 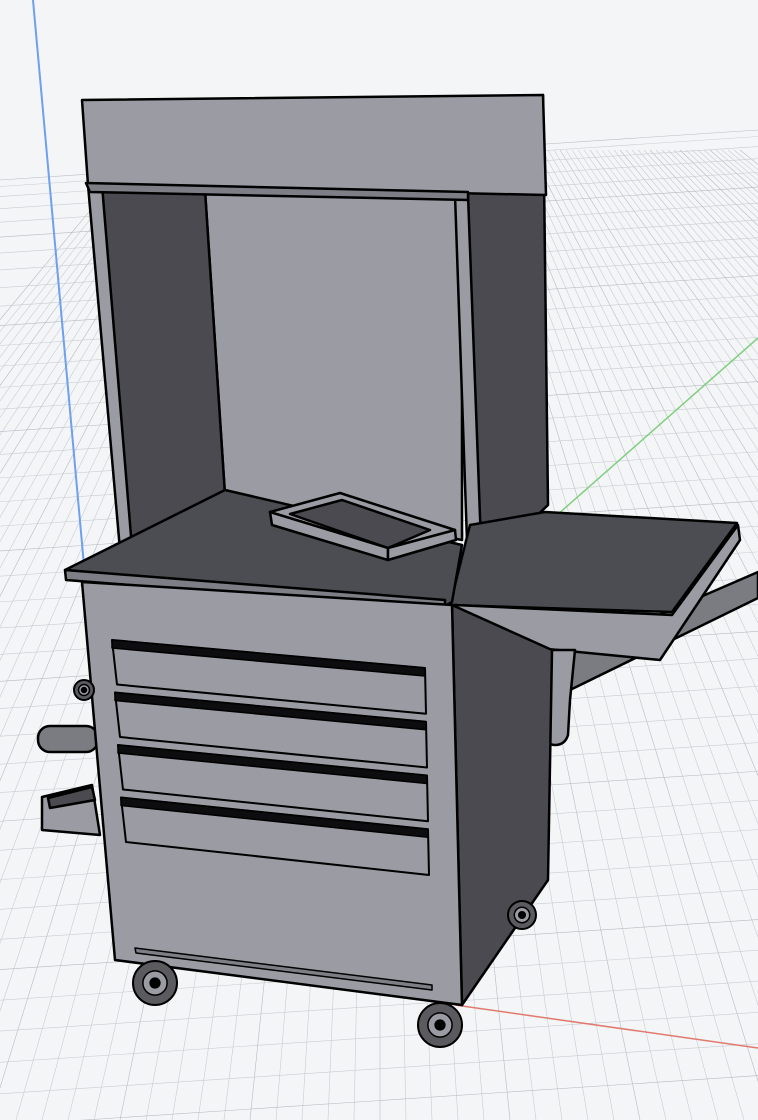 I want to click on left-rod, so click(x=68, y=739).